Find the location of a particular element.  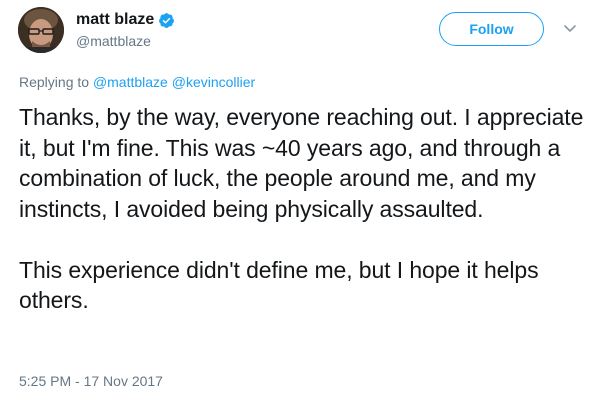

mention-link: @kevincollier is located at coordinates (213, 82).